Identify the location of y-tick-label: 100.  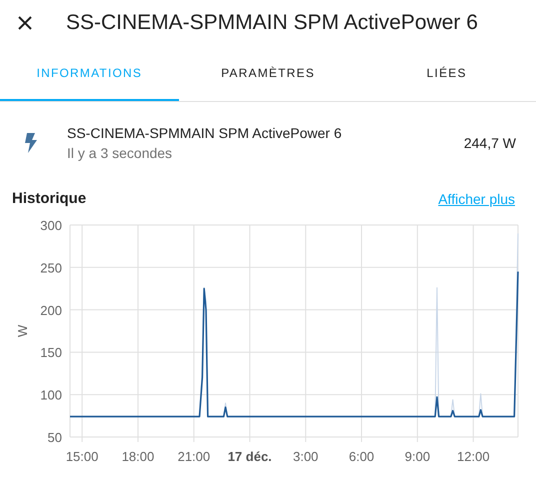
(51, 395).